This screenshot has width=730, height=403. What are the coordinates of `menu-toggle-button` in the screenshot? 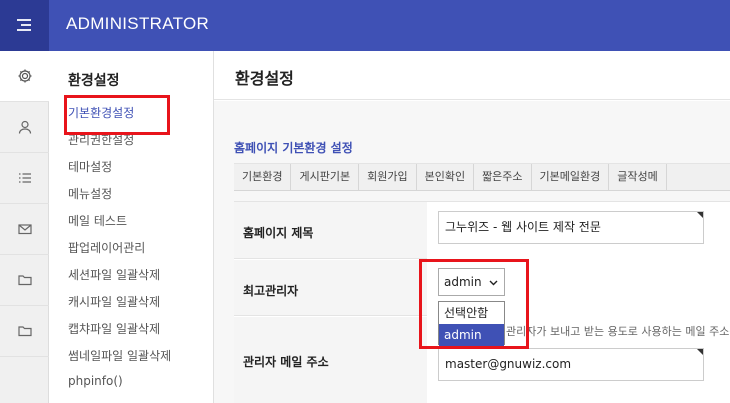 It's located at (24, 25).